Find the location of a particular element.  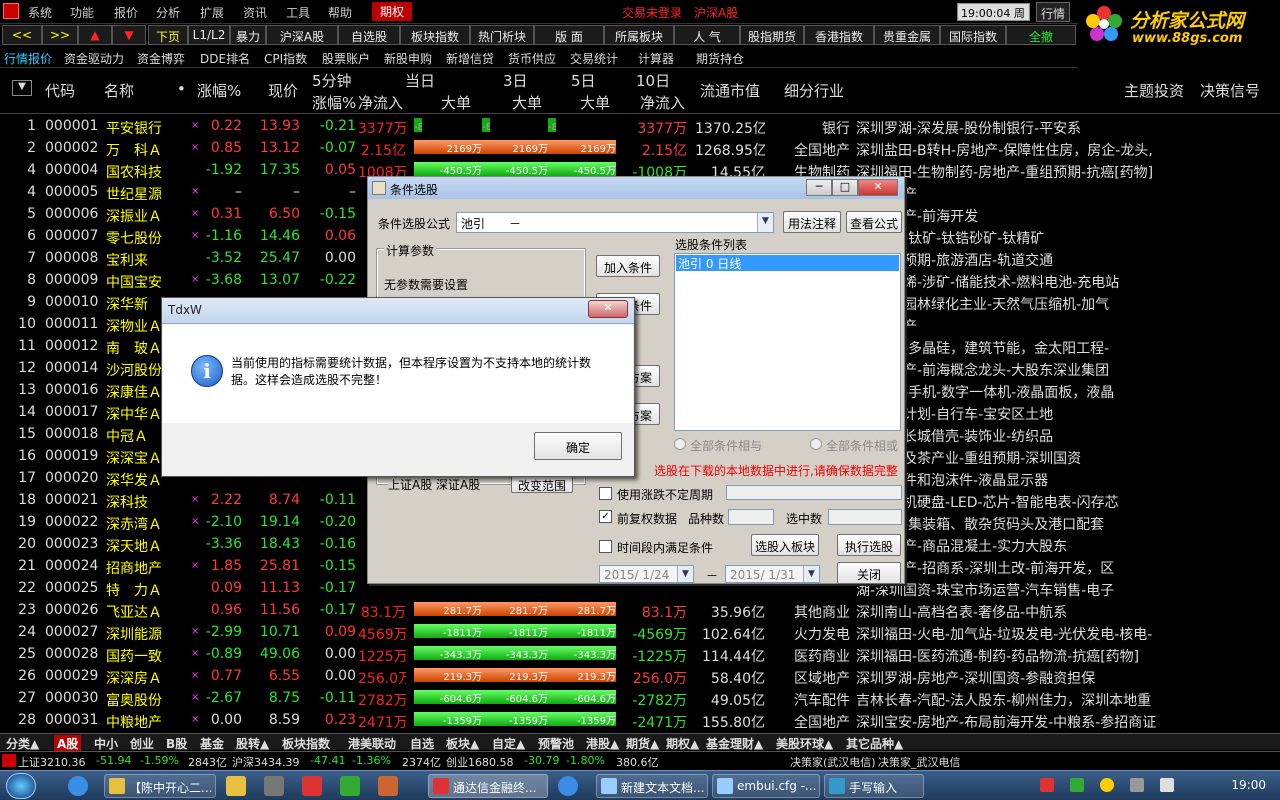

ie-icon is located at coordinates (78, 786).